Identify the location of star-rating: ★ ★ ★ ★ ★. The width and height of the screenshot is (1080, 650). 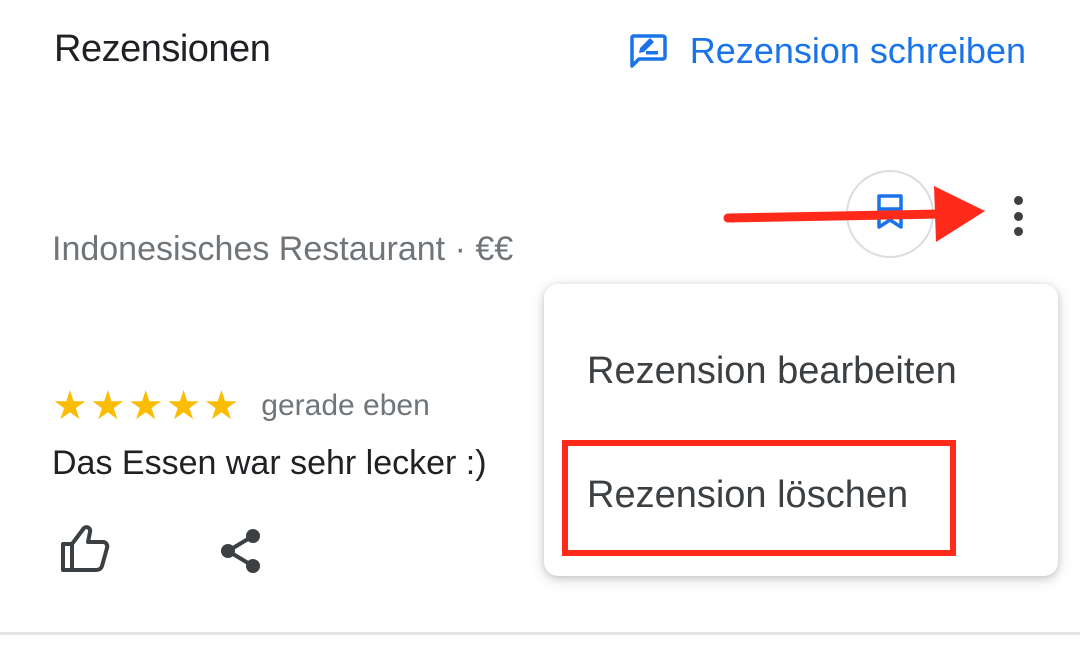
(145, 406).